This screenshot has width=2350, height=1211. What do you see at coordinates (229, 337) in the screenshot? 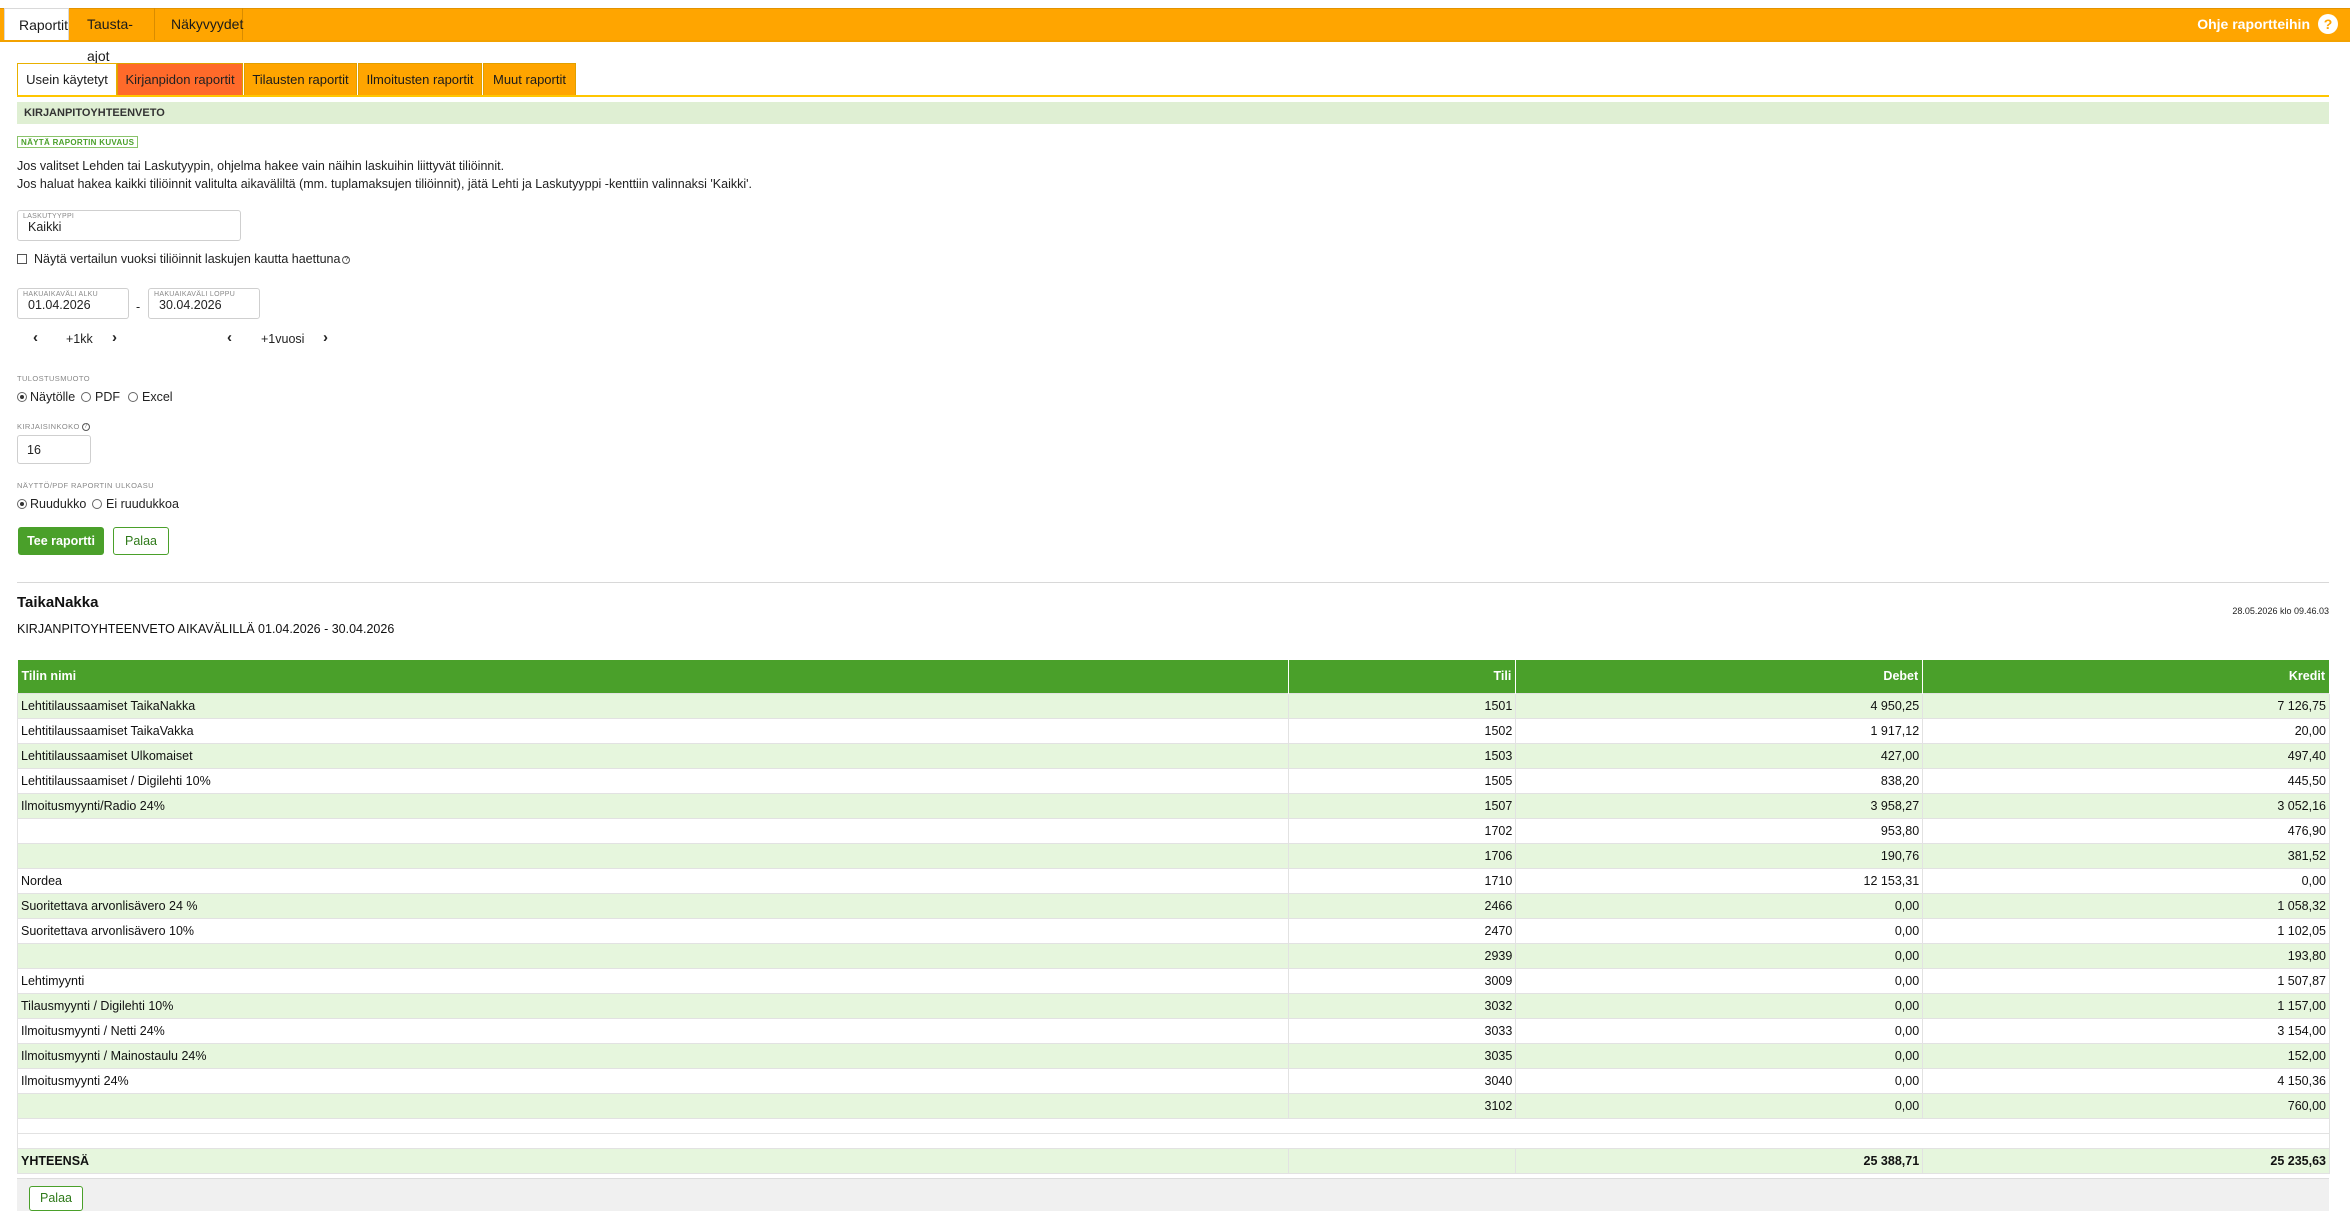
I see `prev-year-icon: ‹` at bounding box center [229, 337].